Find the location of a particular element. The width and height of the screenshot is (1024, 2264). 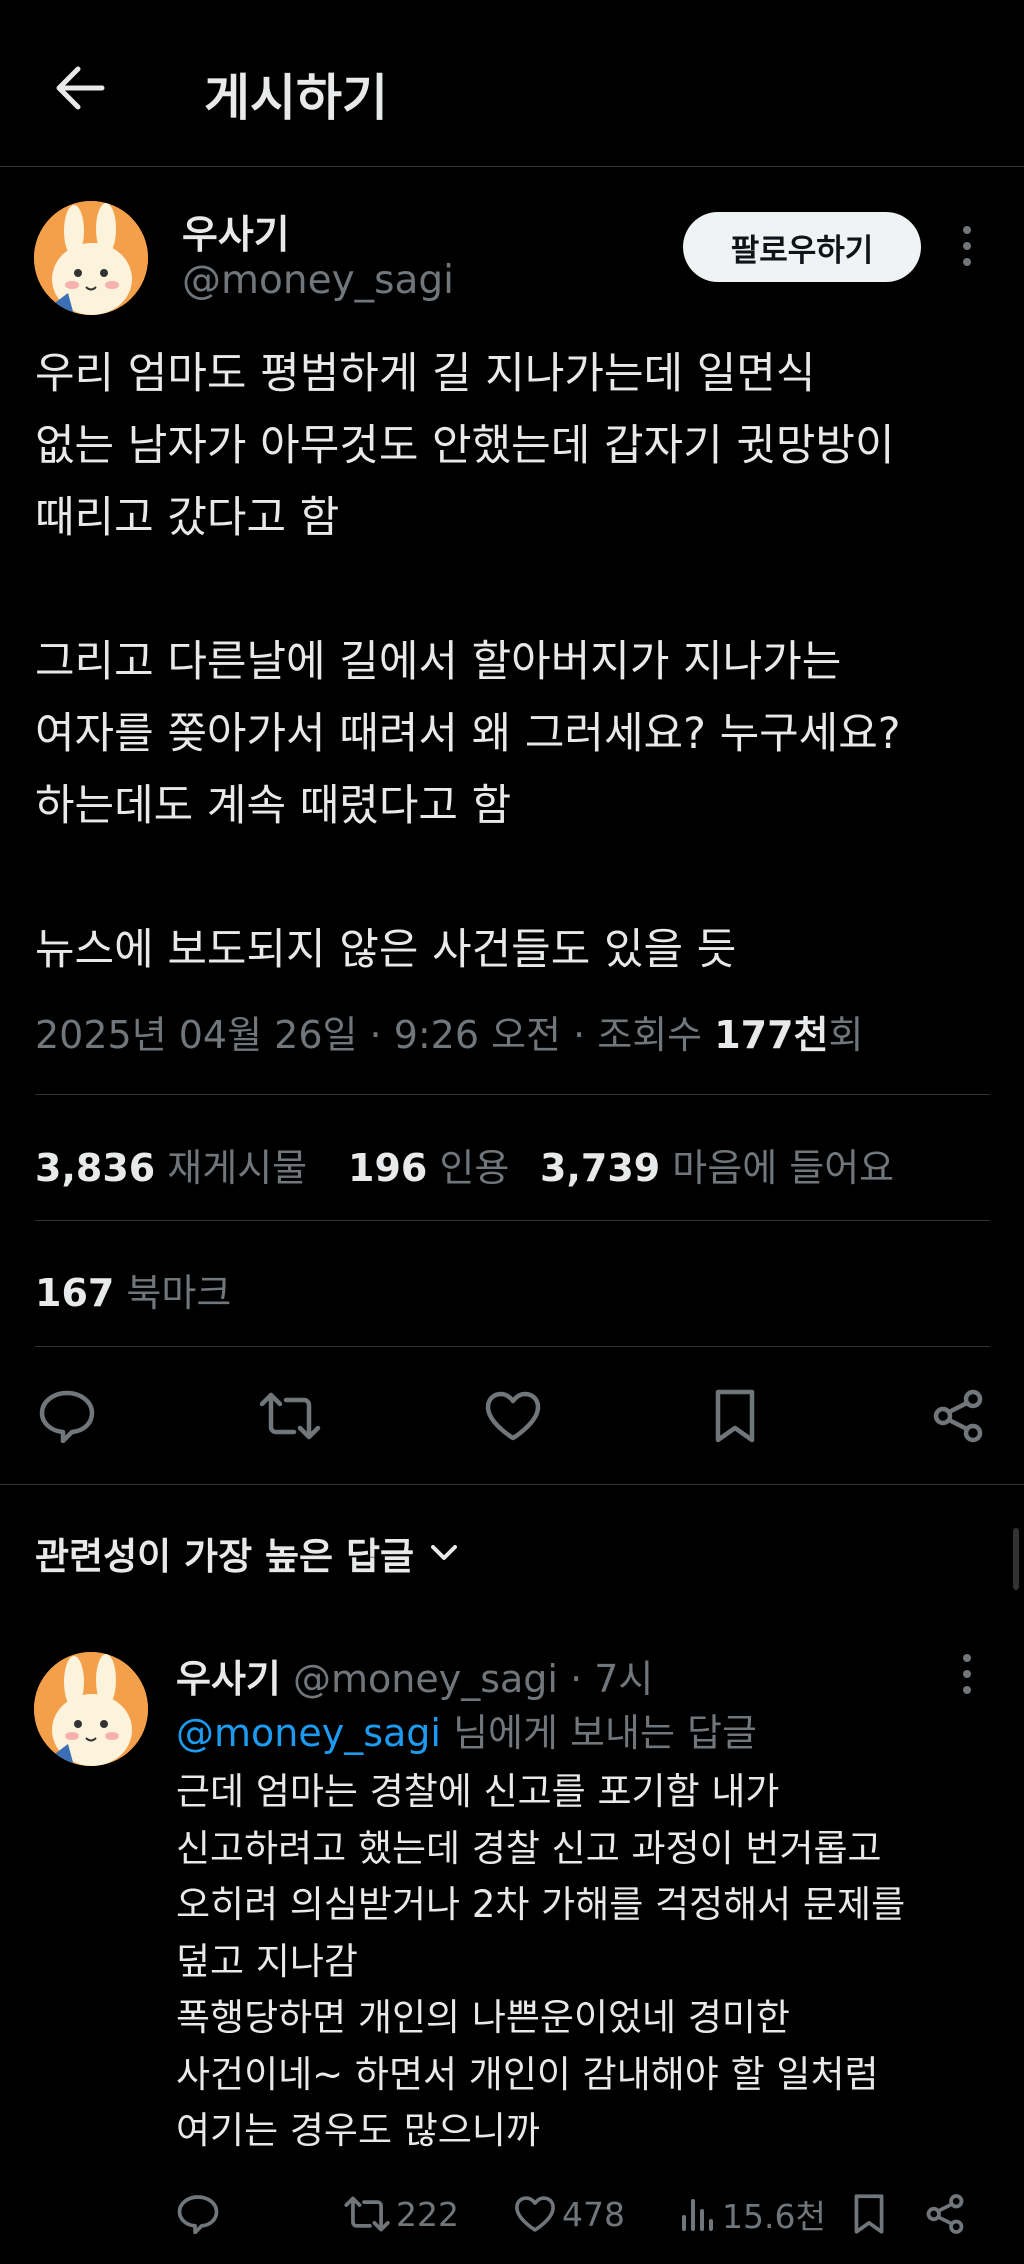

reposts-stat: 3,836 재게시물 is located at coordinates (171, 1164).